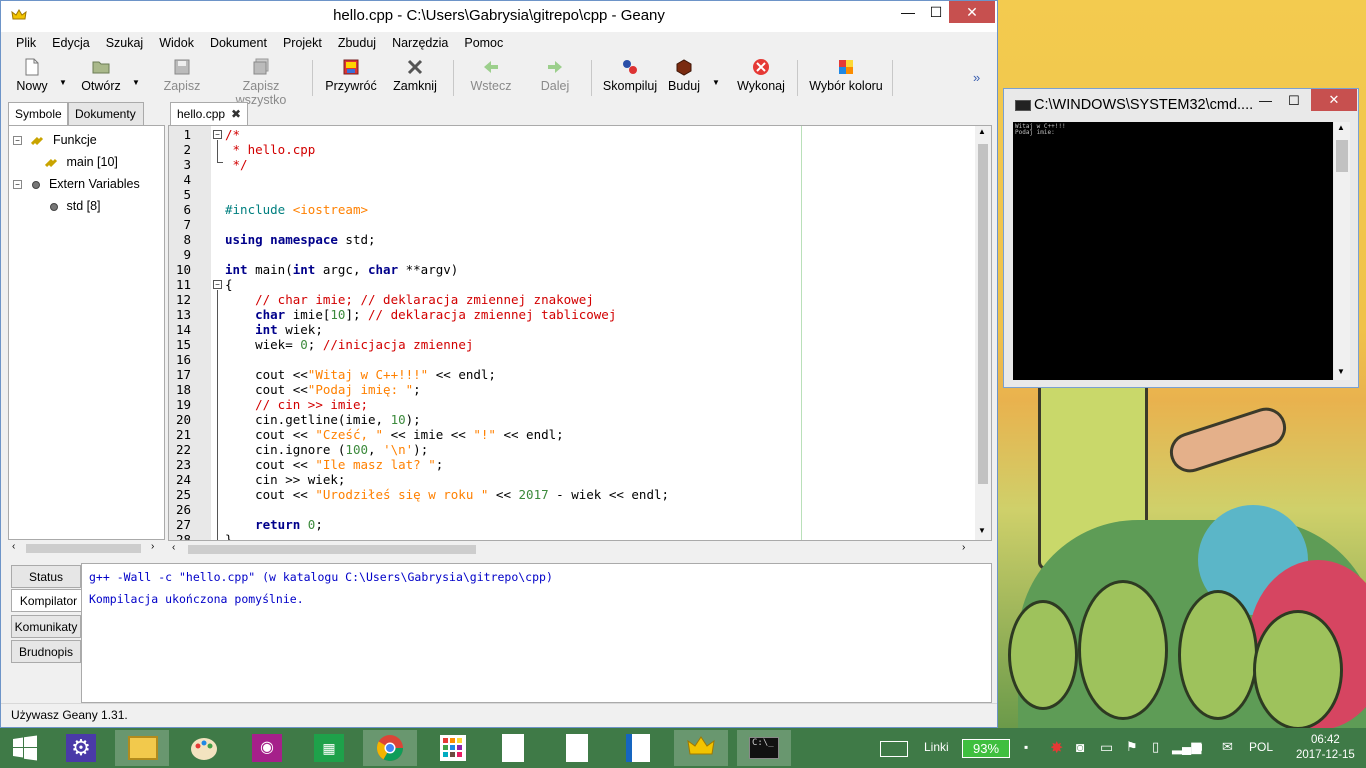  I want to click on taskbar-store: ▦, so click(329, 748).